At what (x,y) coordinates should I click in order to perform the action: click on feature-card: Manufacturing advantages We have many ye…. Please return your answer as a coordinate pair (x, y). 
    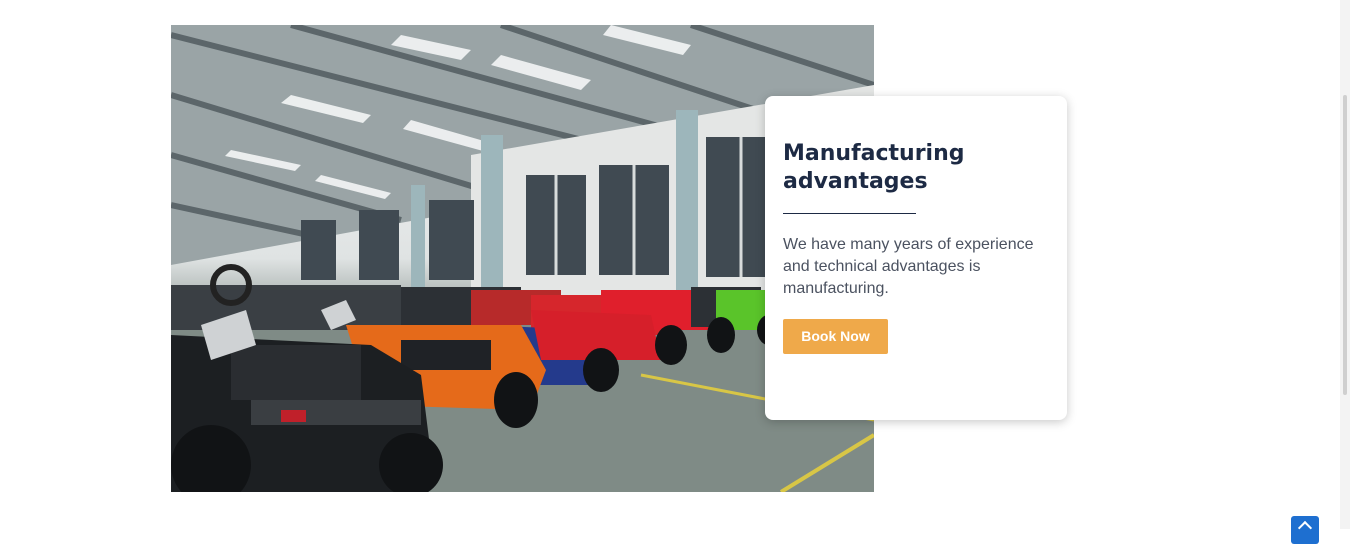
    Looking at the image, I should click on (916, 258).